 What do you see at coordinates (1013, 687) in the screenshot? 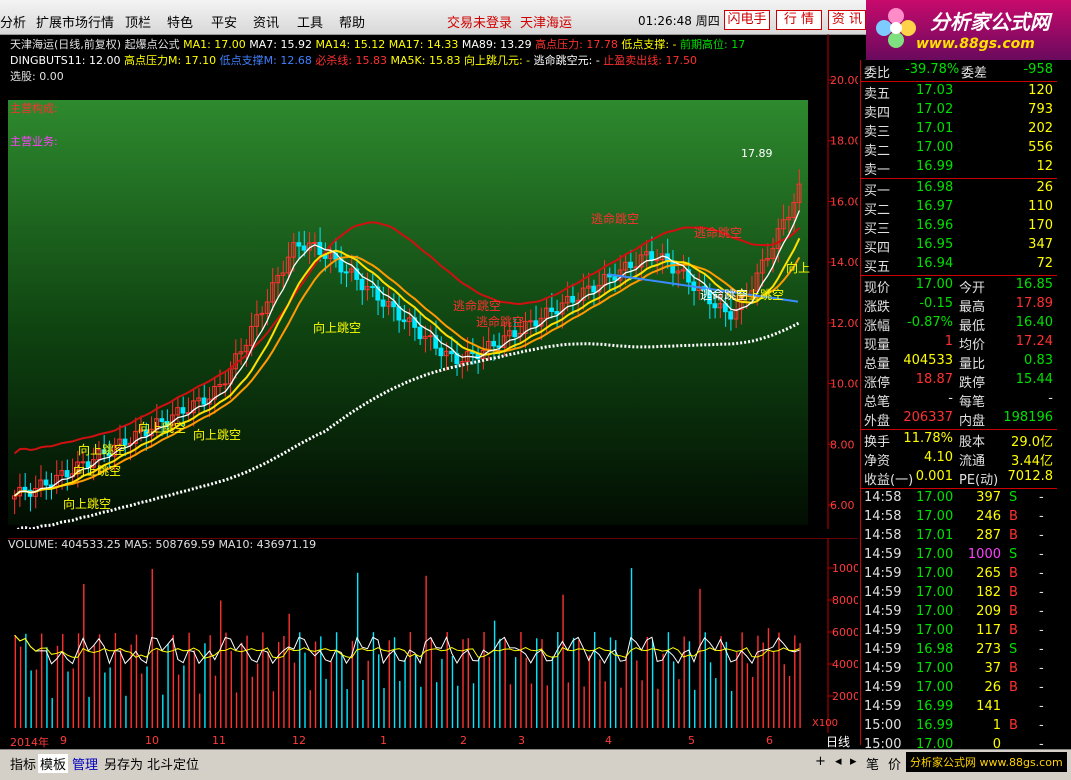
I see `tick-side: B` at bounding box center [1013, 687].